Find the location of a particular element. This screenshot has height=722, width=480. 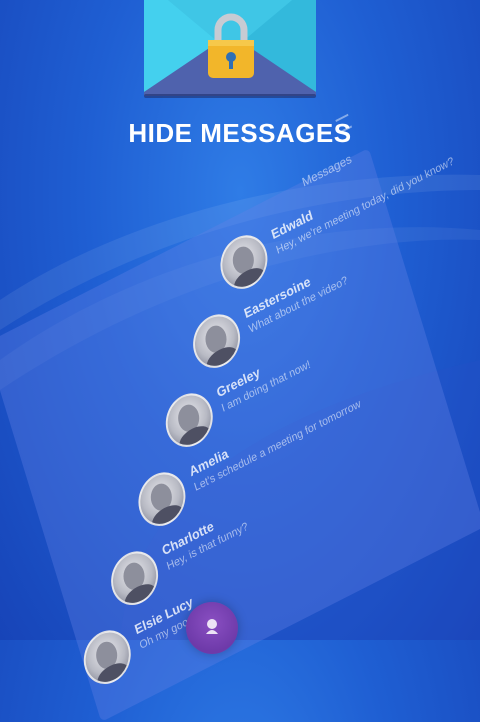

compose-button is located at coordinates (212, 628).